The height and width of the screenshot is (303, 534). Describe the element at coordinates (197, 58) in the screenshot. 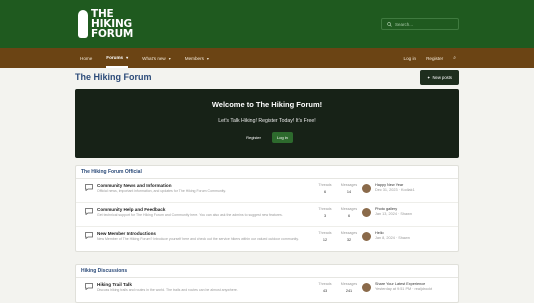

I see `nav-item-members: Members ▾` at that location.